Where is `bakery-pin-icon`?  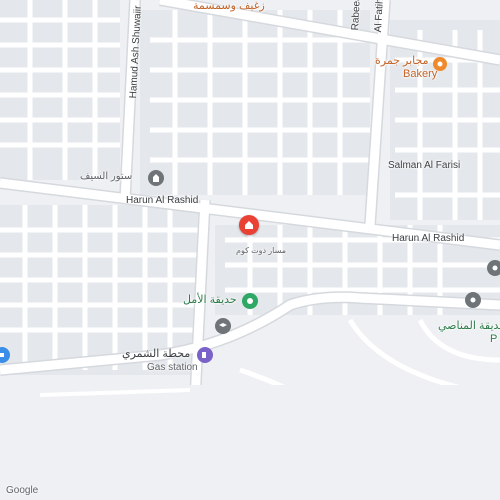
bakery-pin-icon is located at coordinates (440, 64).